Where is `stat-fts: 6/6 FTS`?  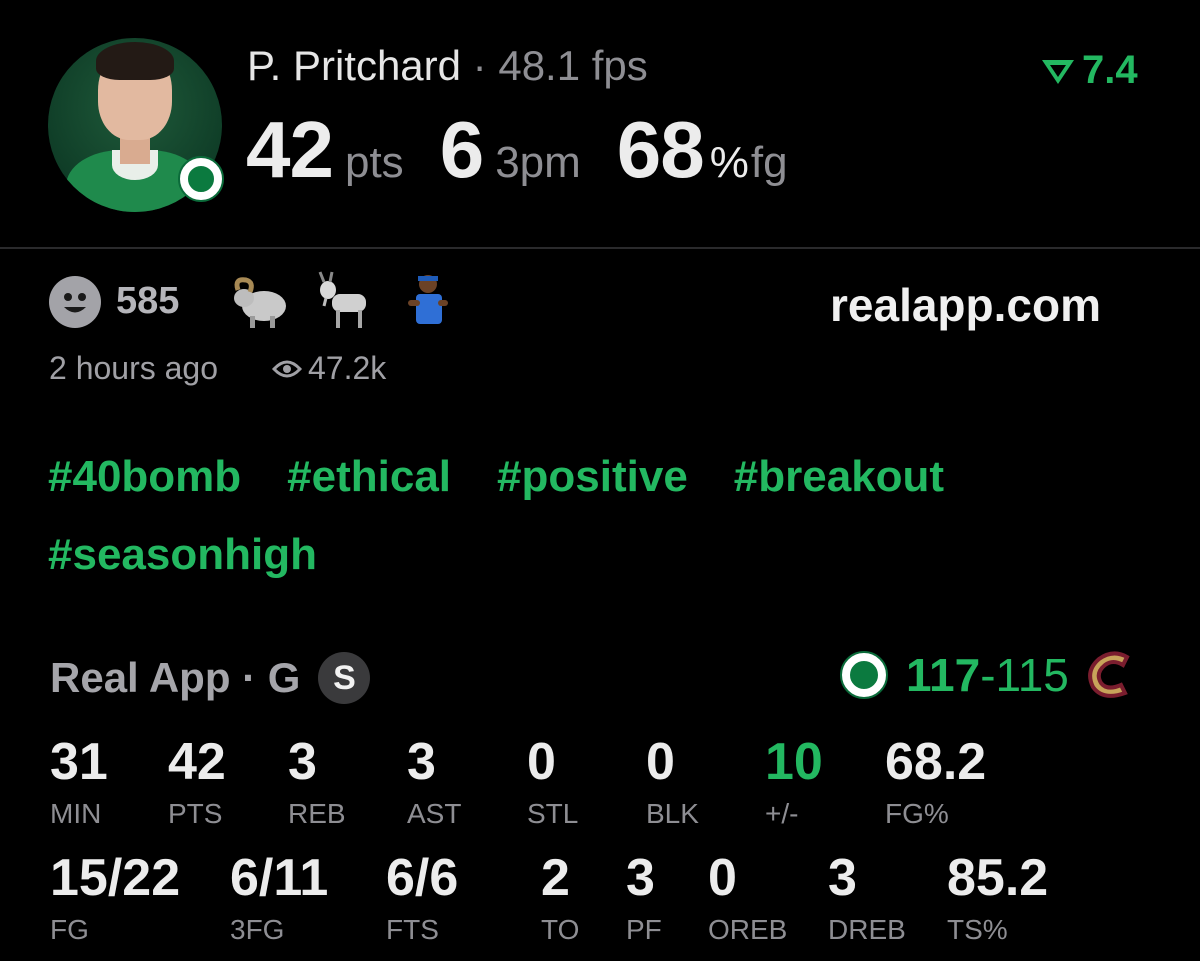 stat-fts: 6/6 FTS is located at coordinates (422, 899).